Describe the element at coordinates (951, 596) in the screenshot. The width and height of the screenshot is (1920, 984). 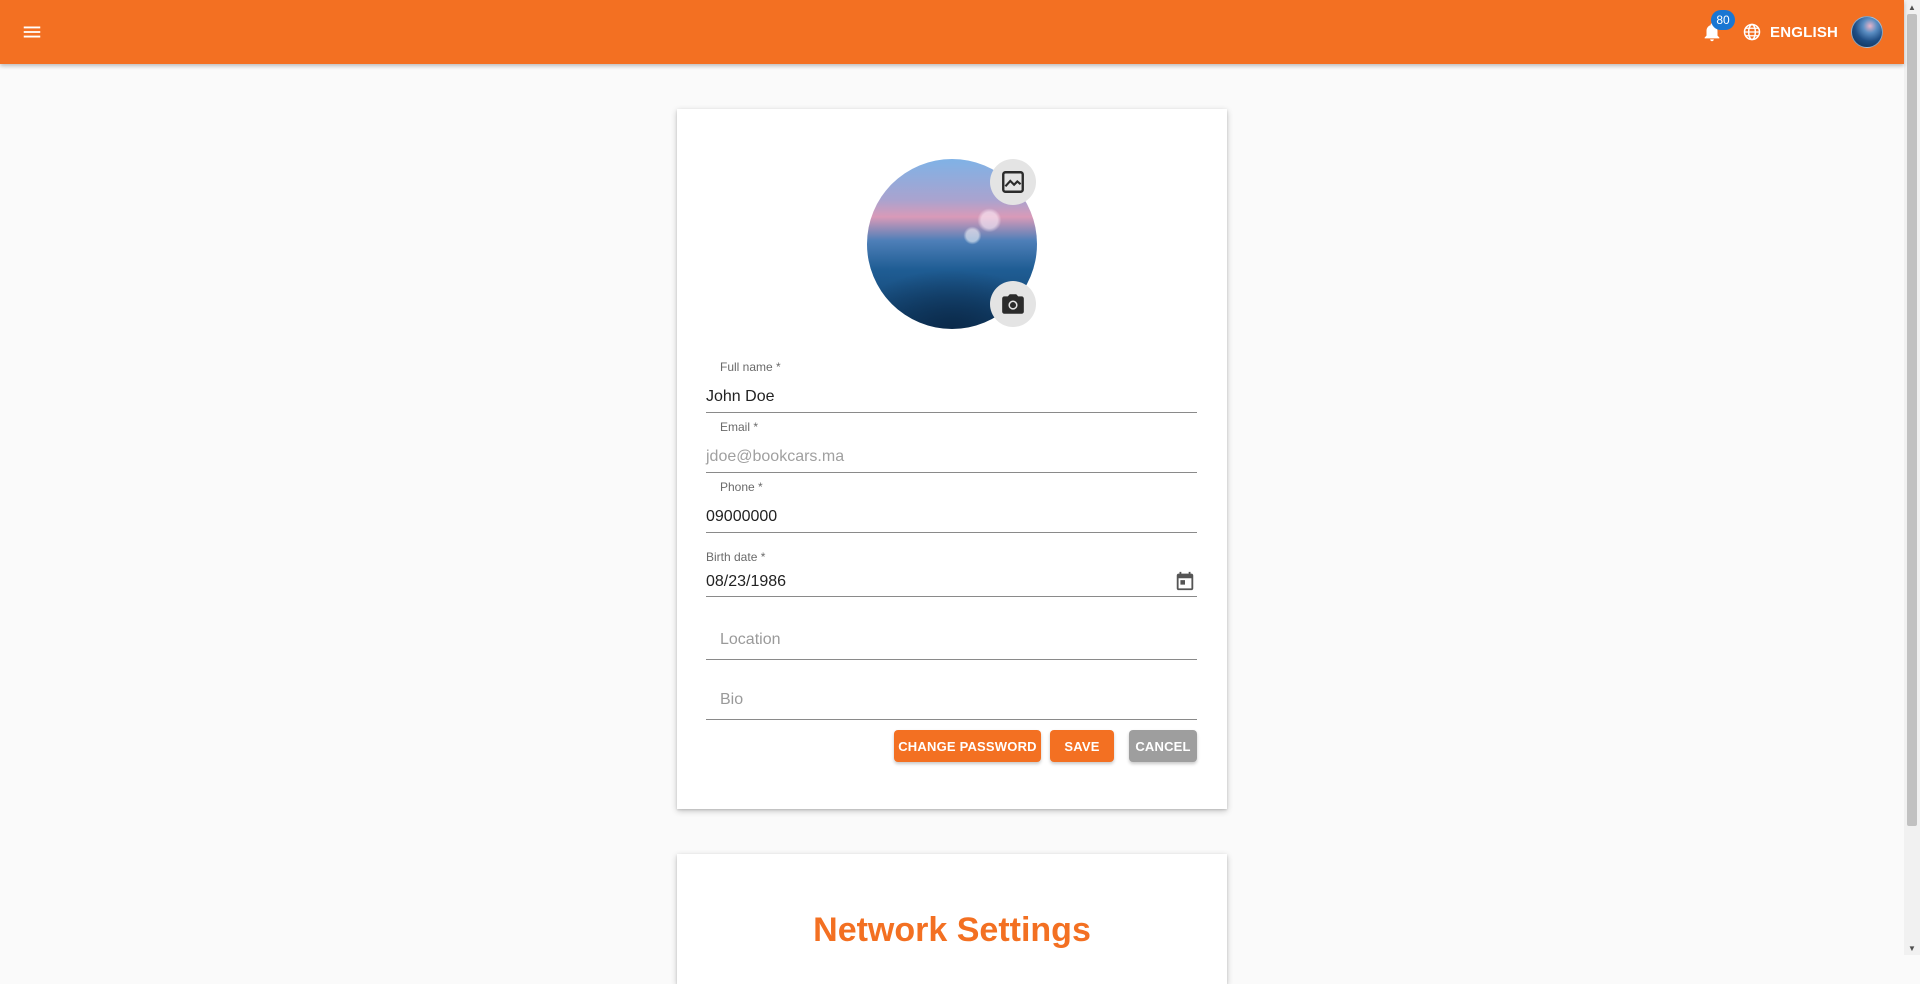
I see `birth-date-underline` at that location.